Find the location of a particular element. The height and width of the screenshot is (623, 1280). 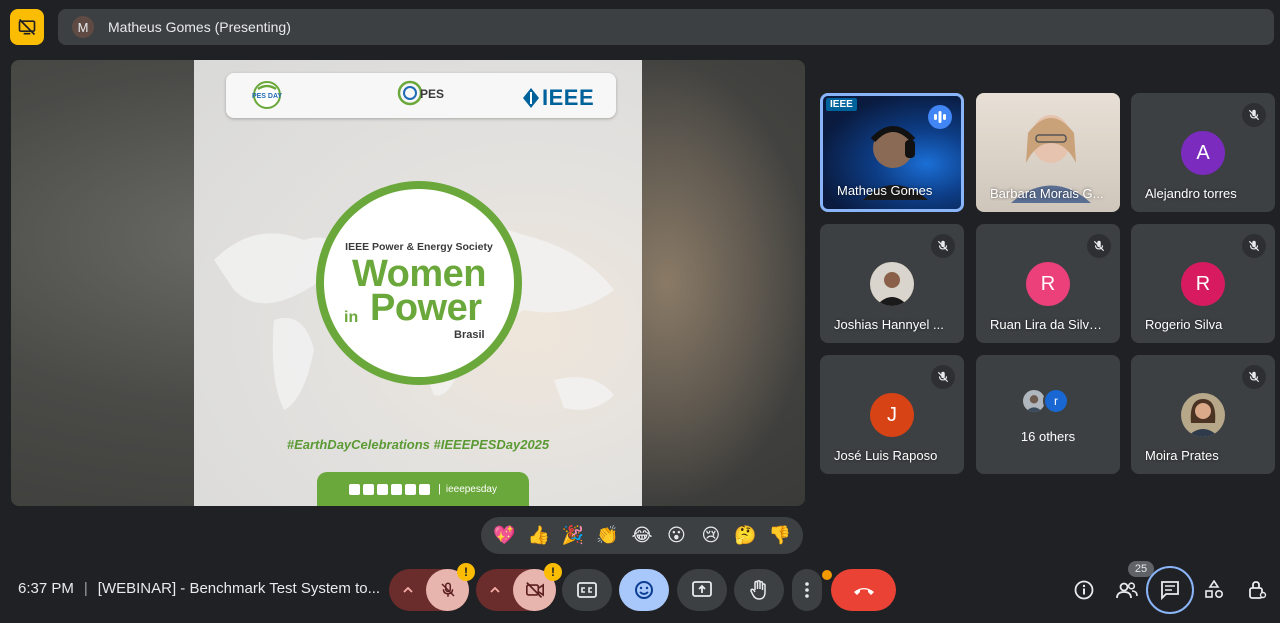

camera-icon is located at coordinates (424, 489).